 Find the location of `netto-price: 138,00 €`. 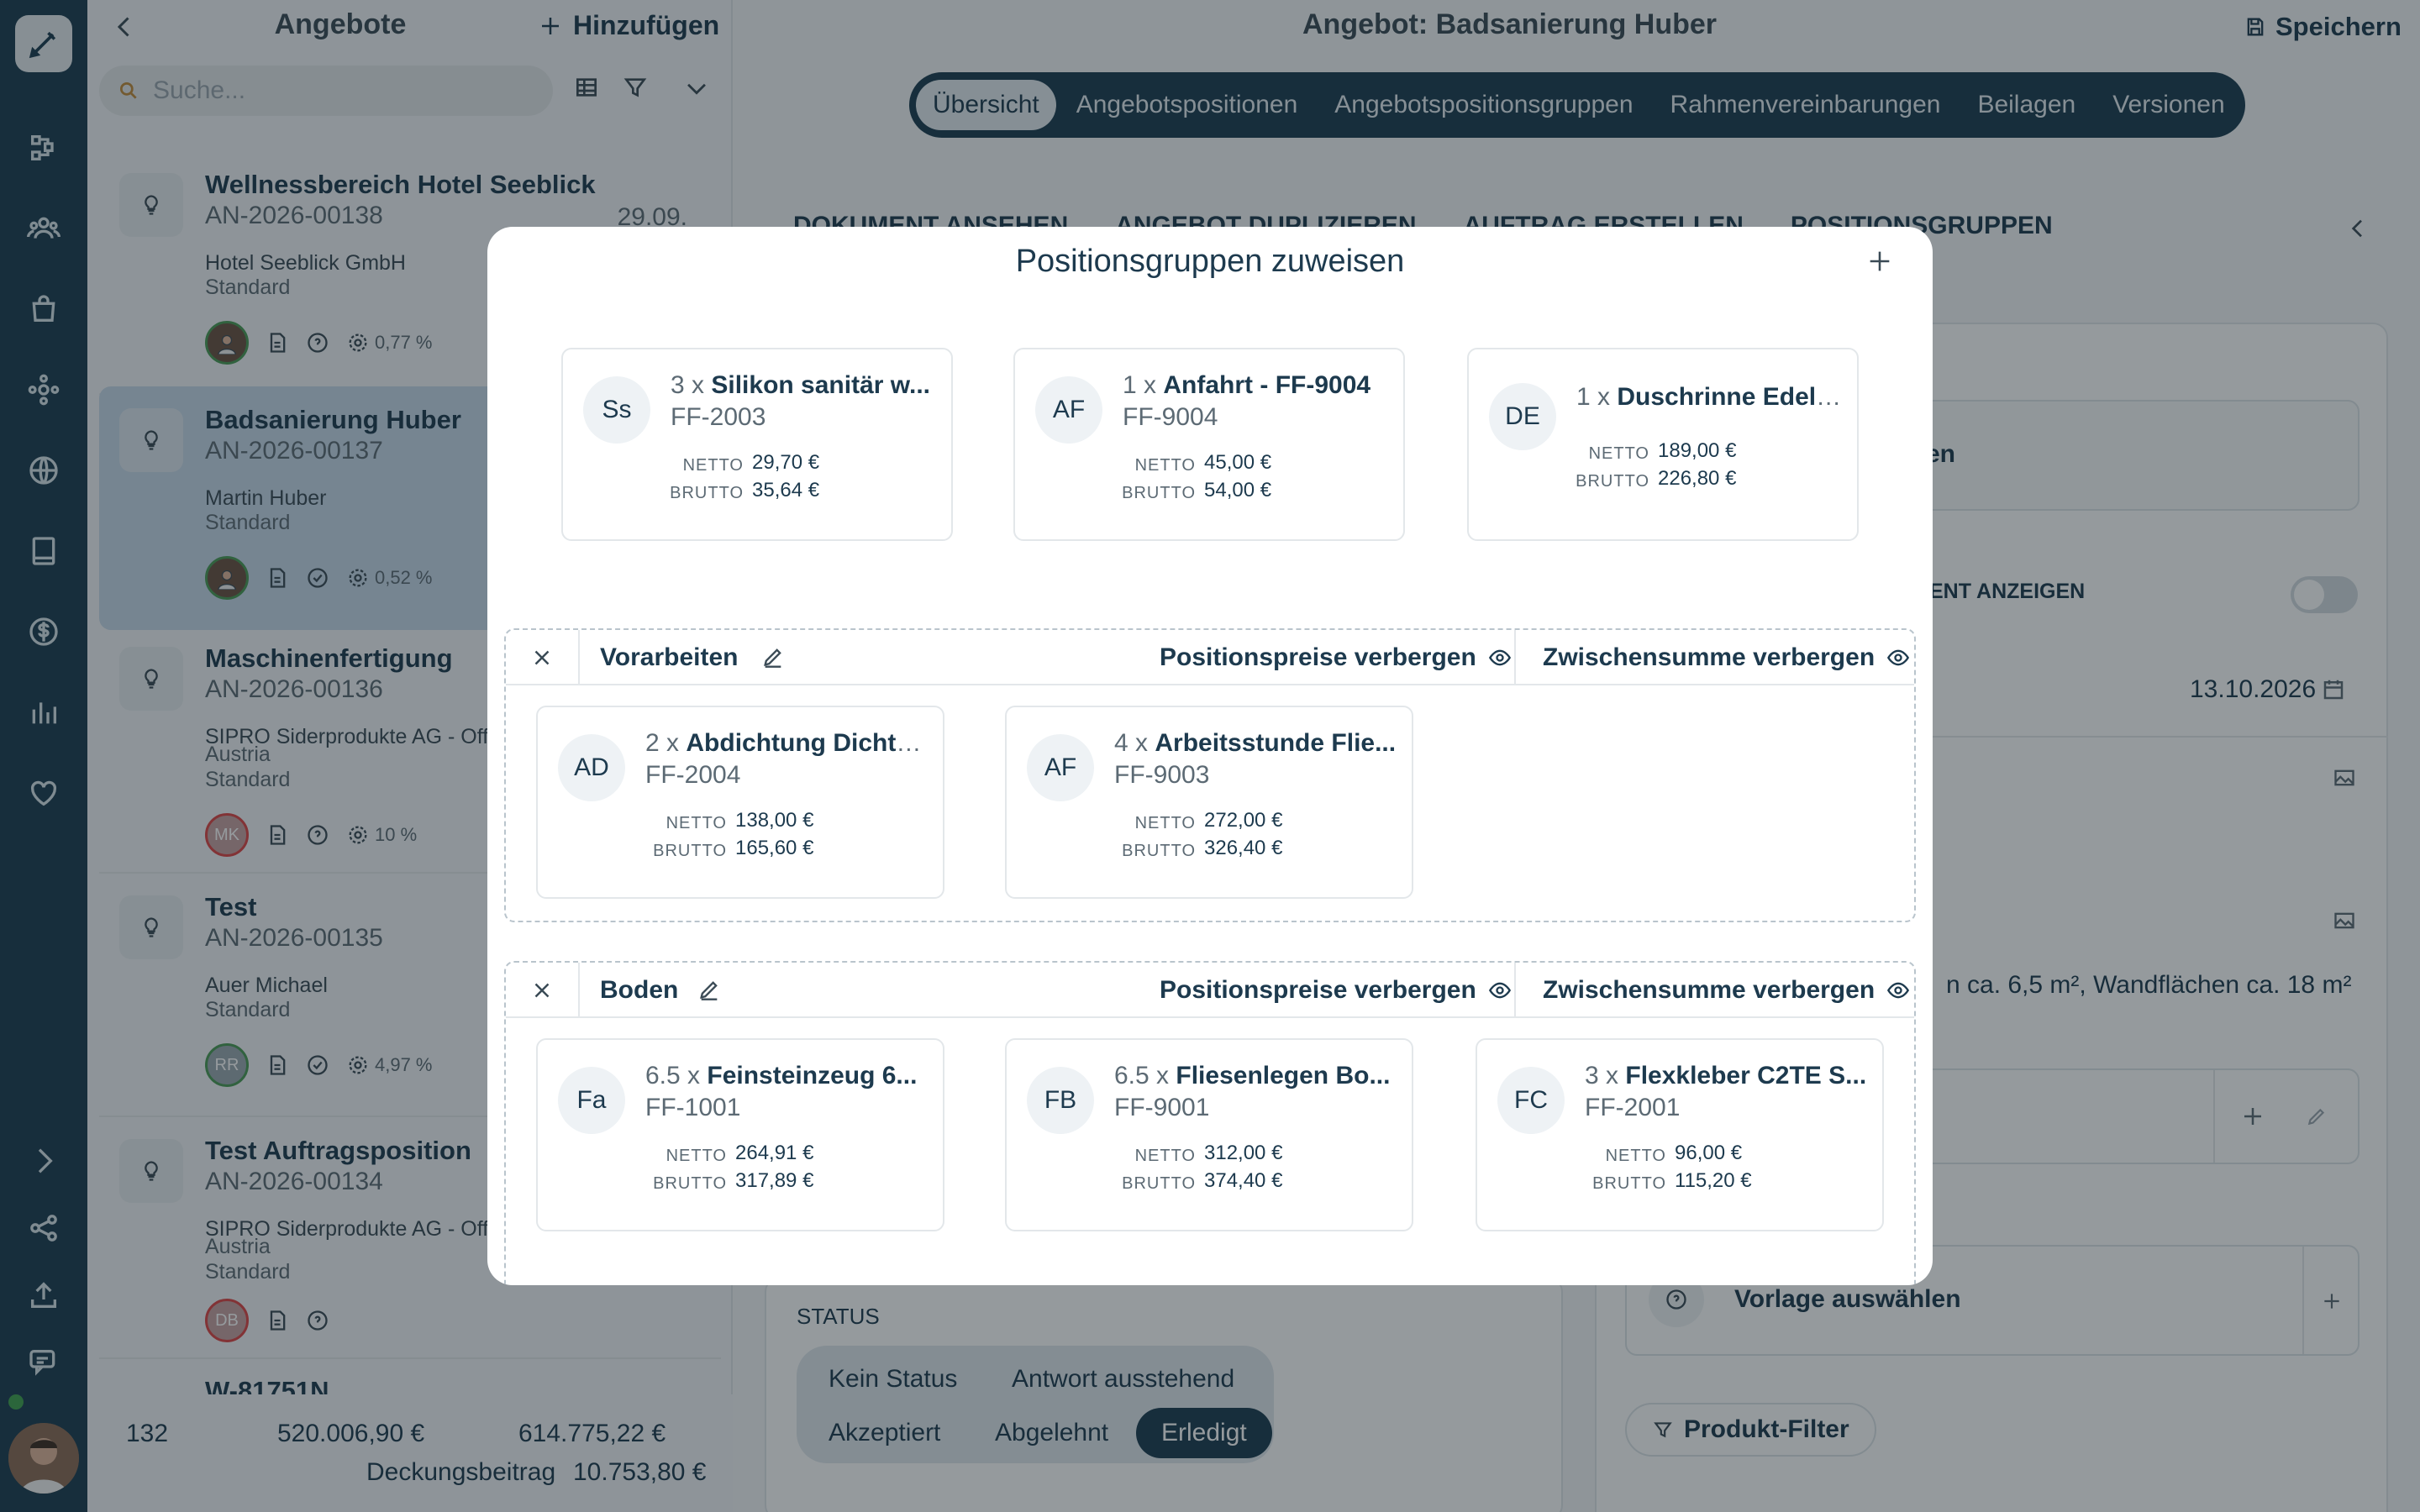

netto-price: 138,00 € is located at coordinates (774, 820).